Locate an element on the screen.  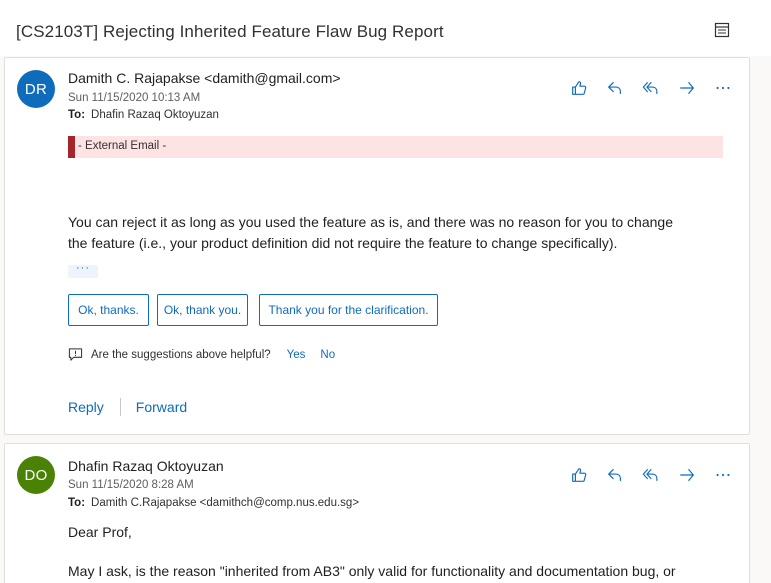
feedback-yes-link: Yes is located at coordinates (296, 355).